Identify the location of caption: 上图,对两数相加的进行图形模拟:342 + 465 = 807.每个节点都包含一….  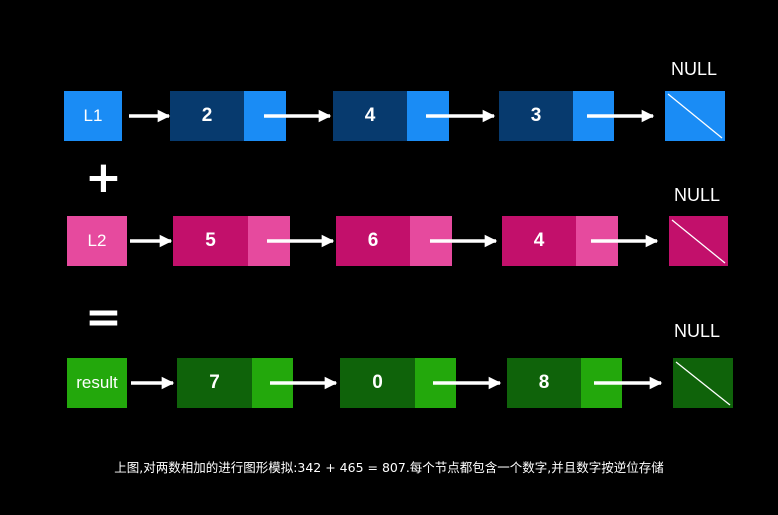
(389, 467).